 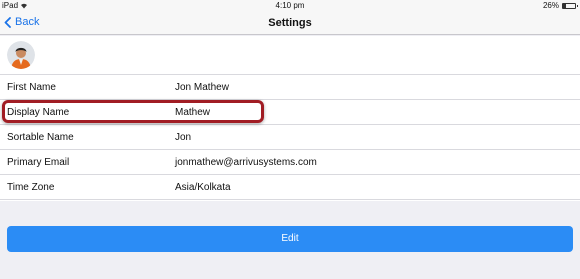 I want to click on primary-email-label: Primary Email, so click(x=38, y=162).